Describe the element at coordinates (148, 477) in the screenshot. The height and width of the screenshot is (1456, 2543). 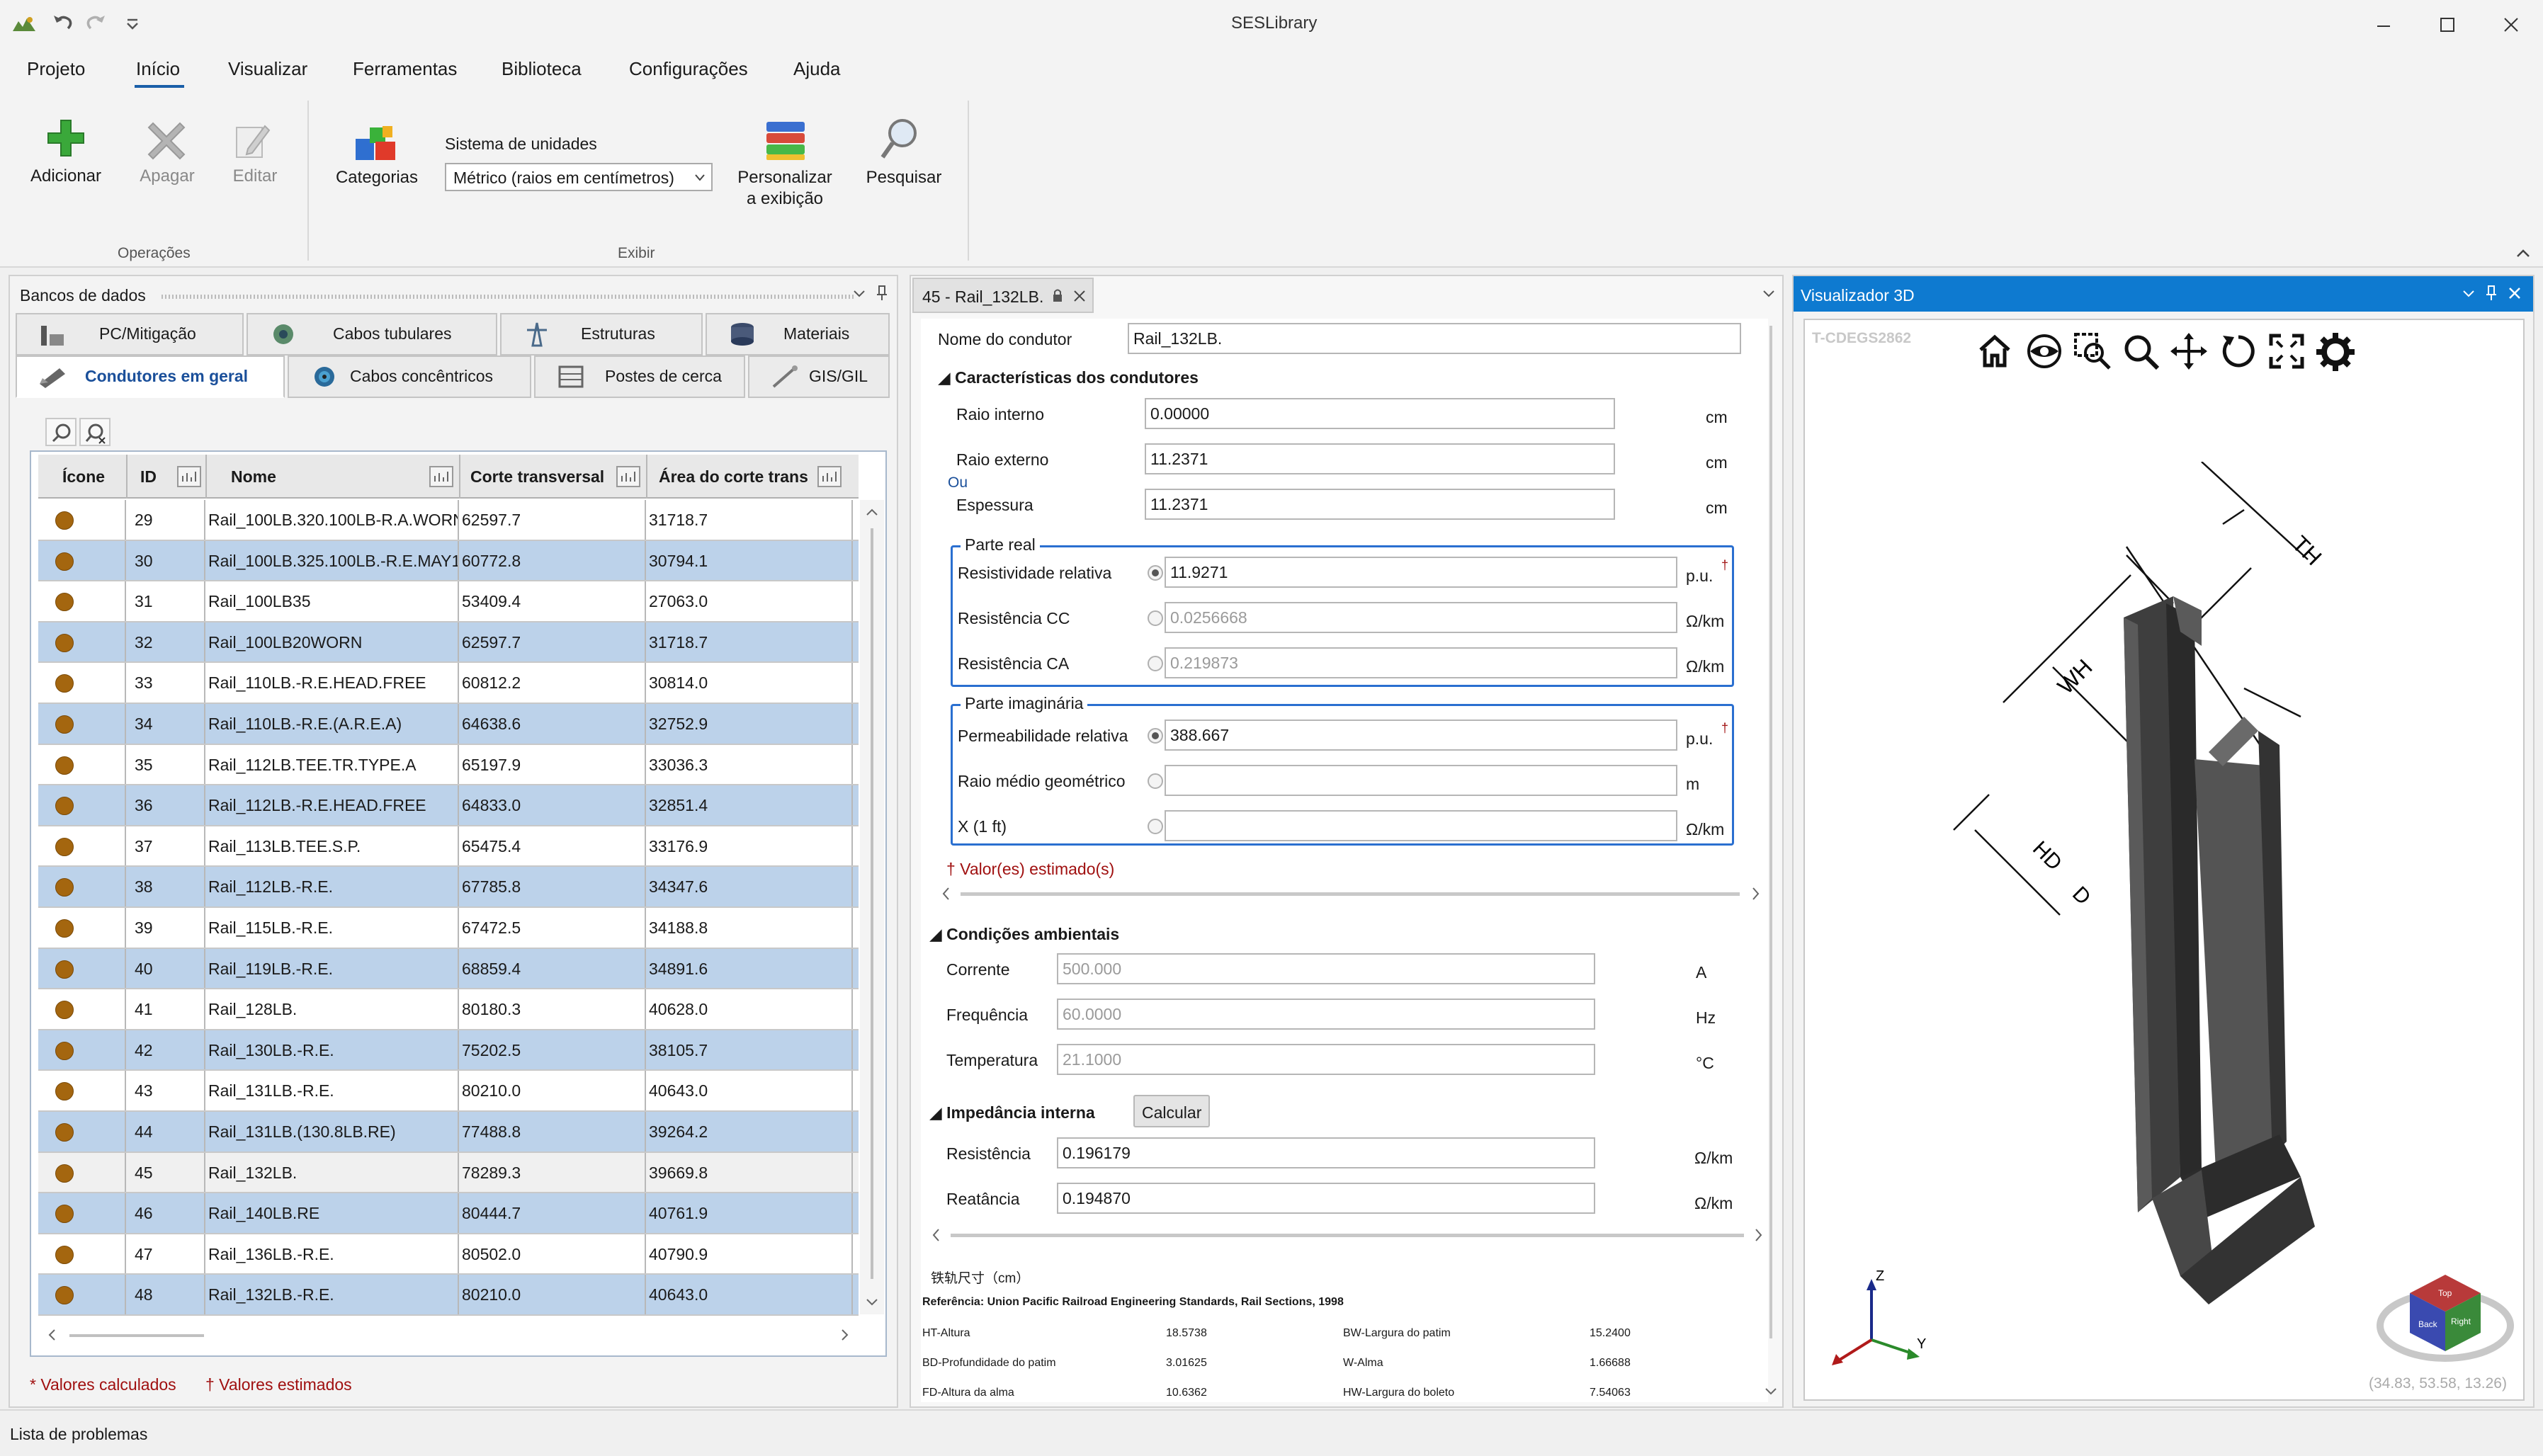
I see `col-id: ID` at that location.